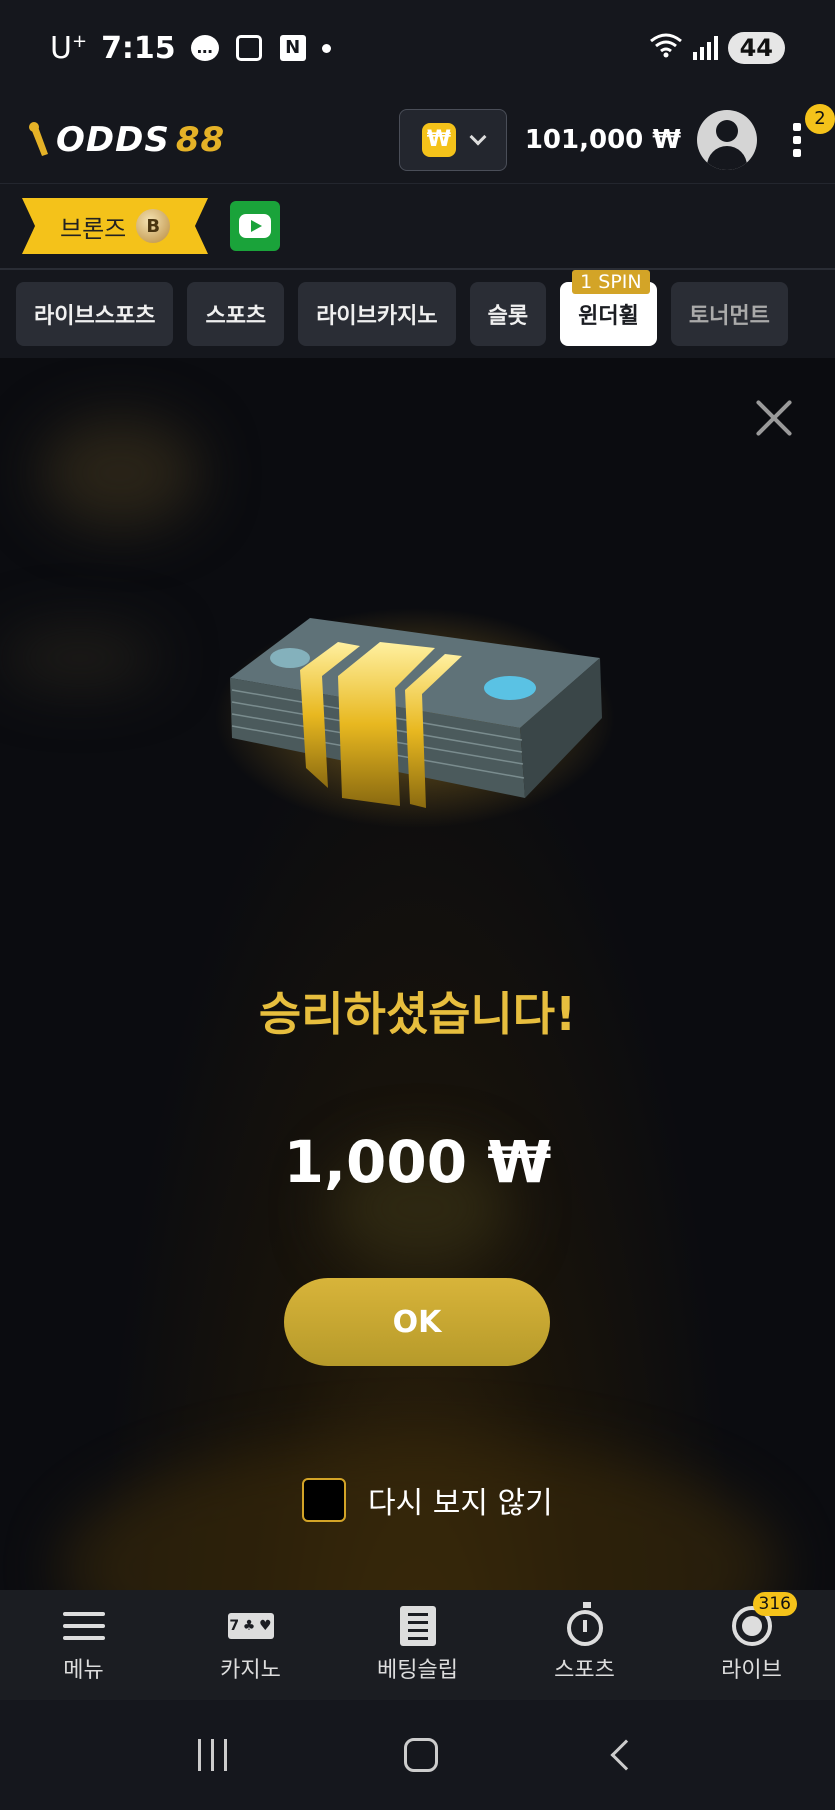 The height and width of the screenshot is (1810, 835). Describe the element at coordinates (626, 1755) in the screenshot. I see `back-icon` at that location.